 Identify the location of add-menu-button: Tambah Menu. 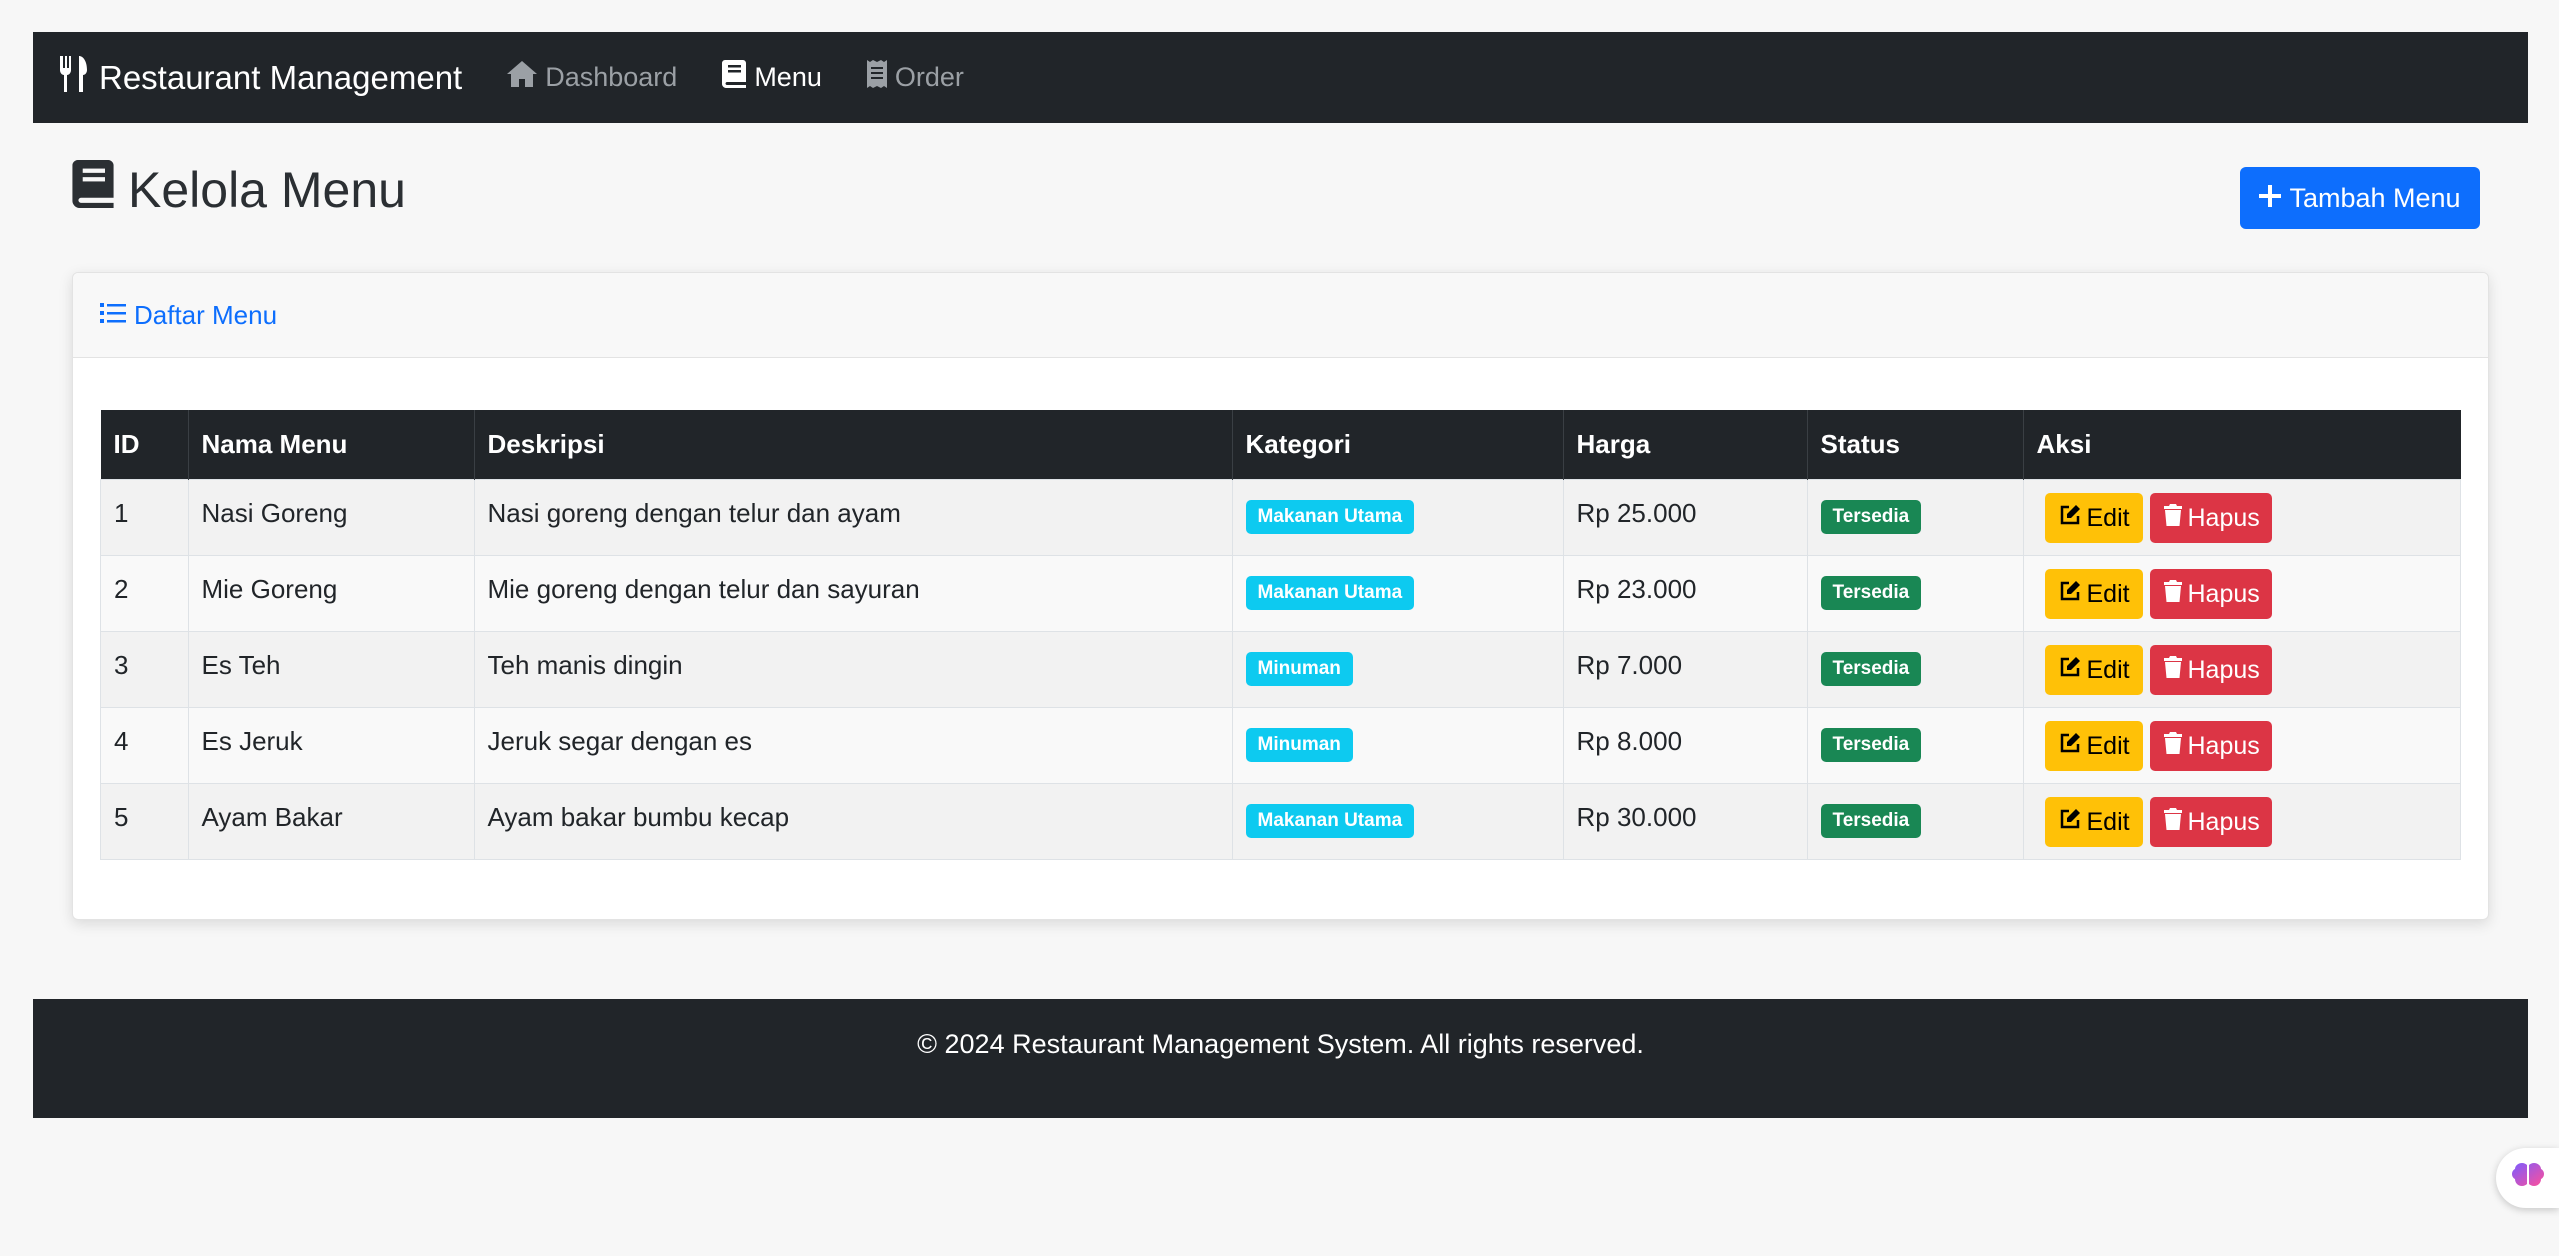
(2360, 198).